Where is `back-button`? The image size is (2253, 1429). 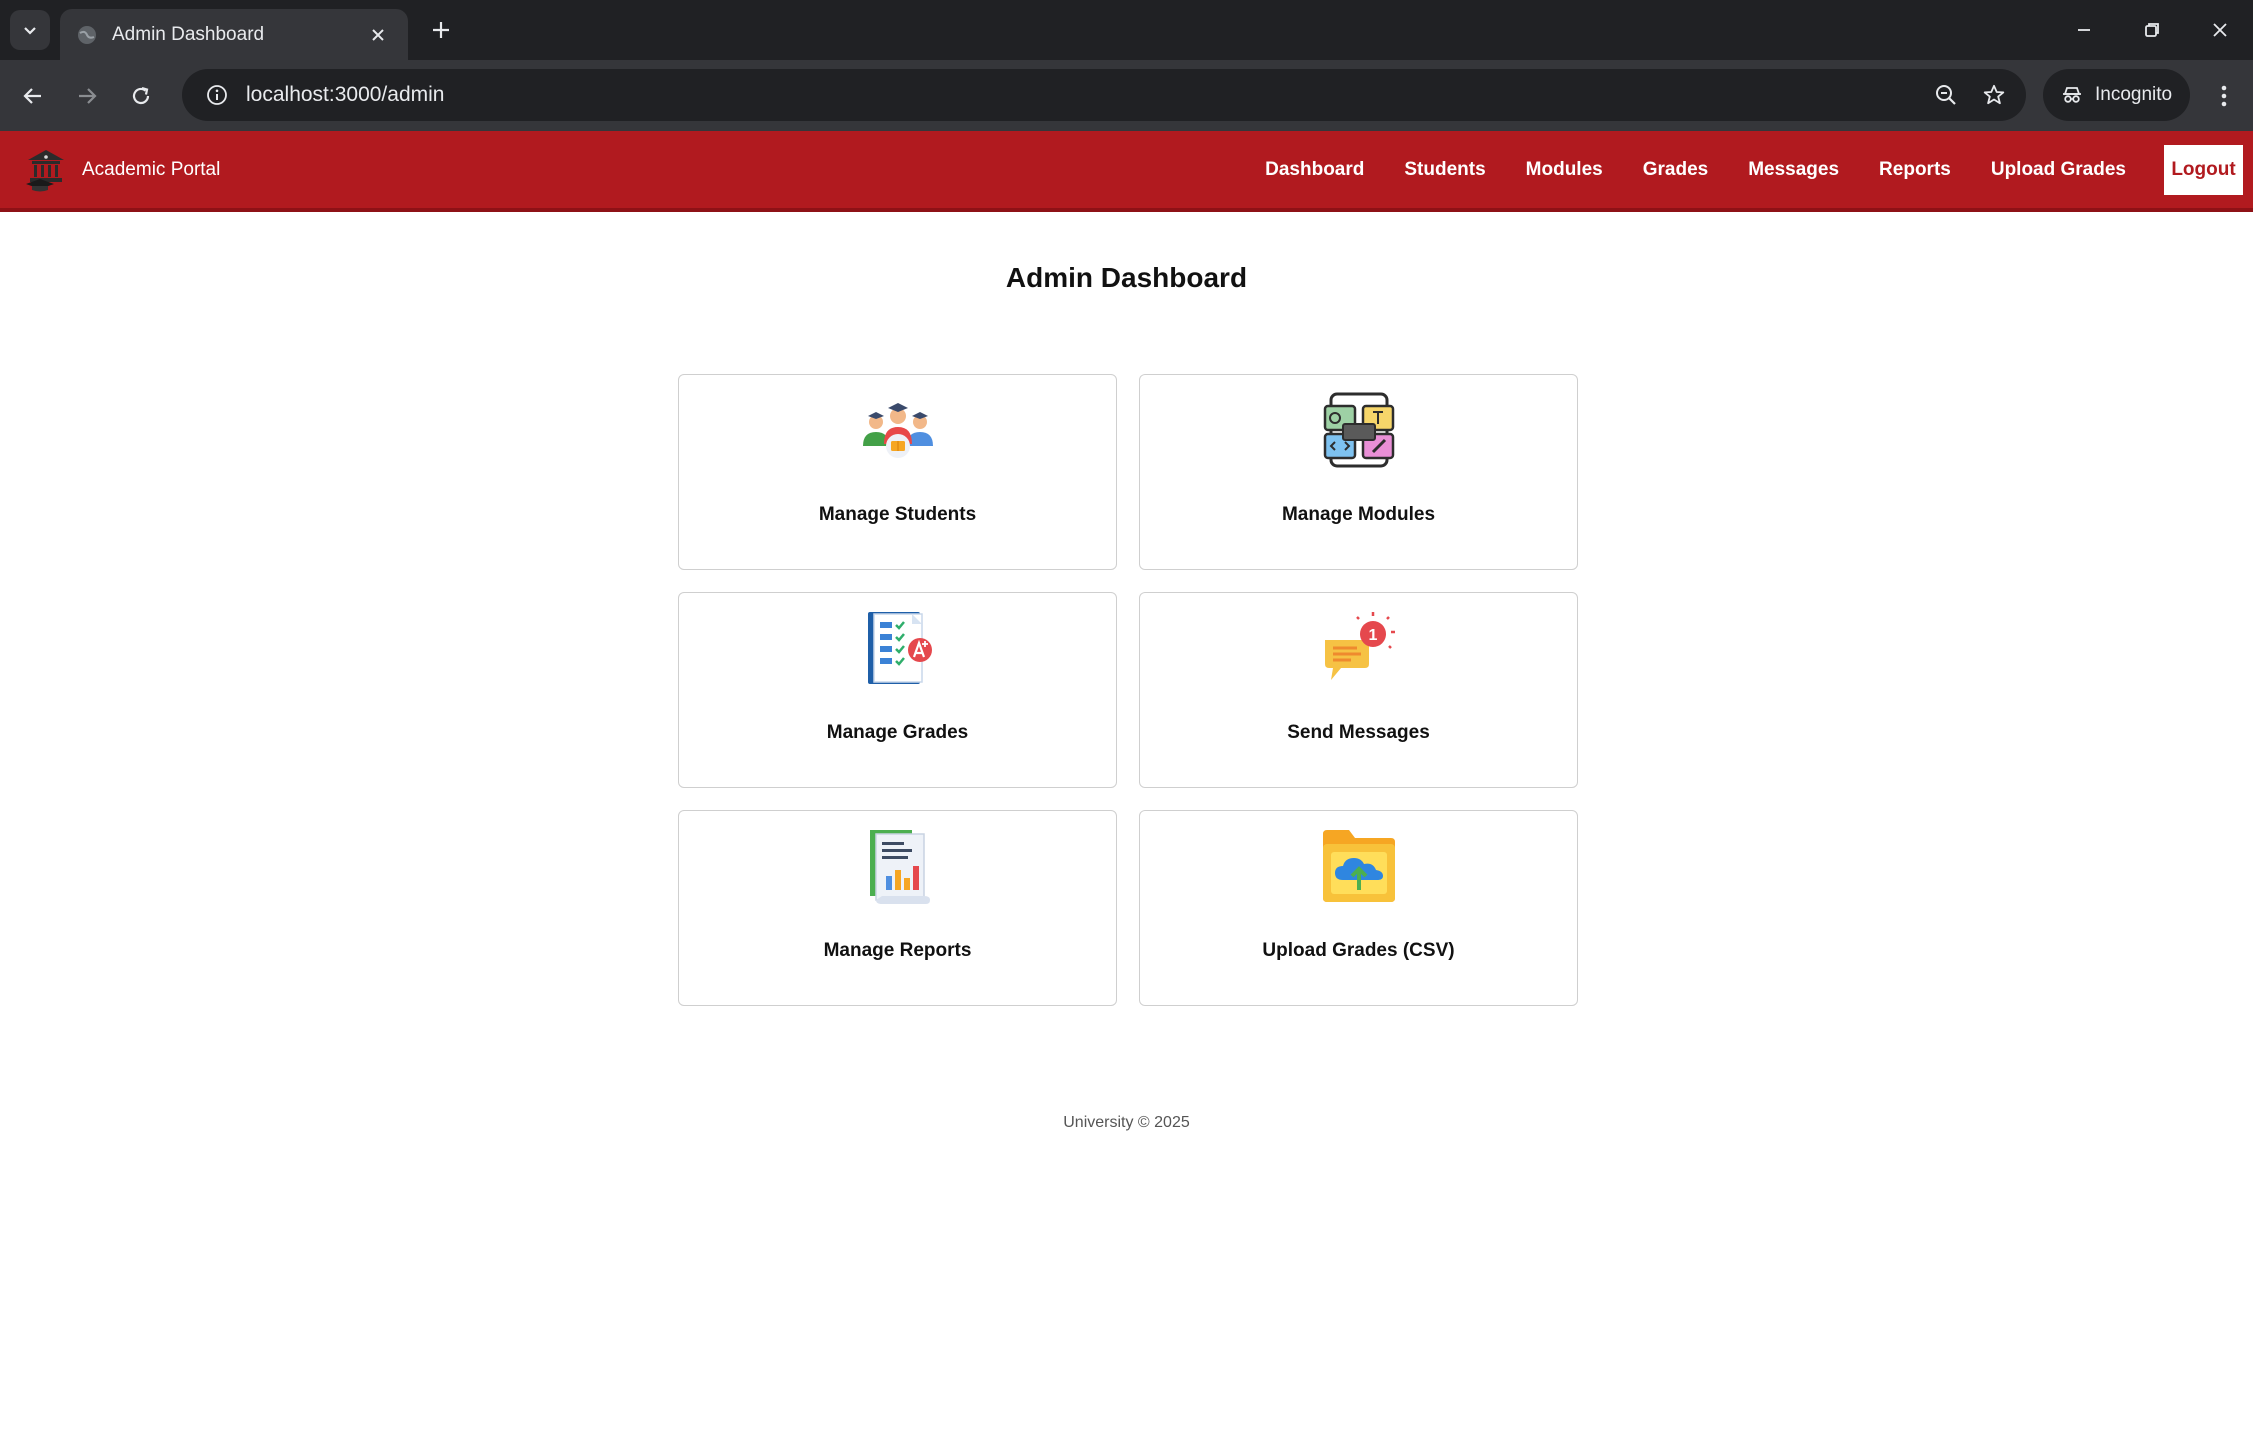 back-button is located at coordinates (33, 96).